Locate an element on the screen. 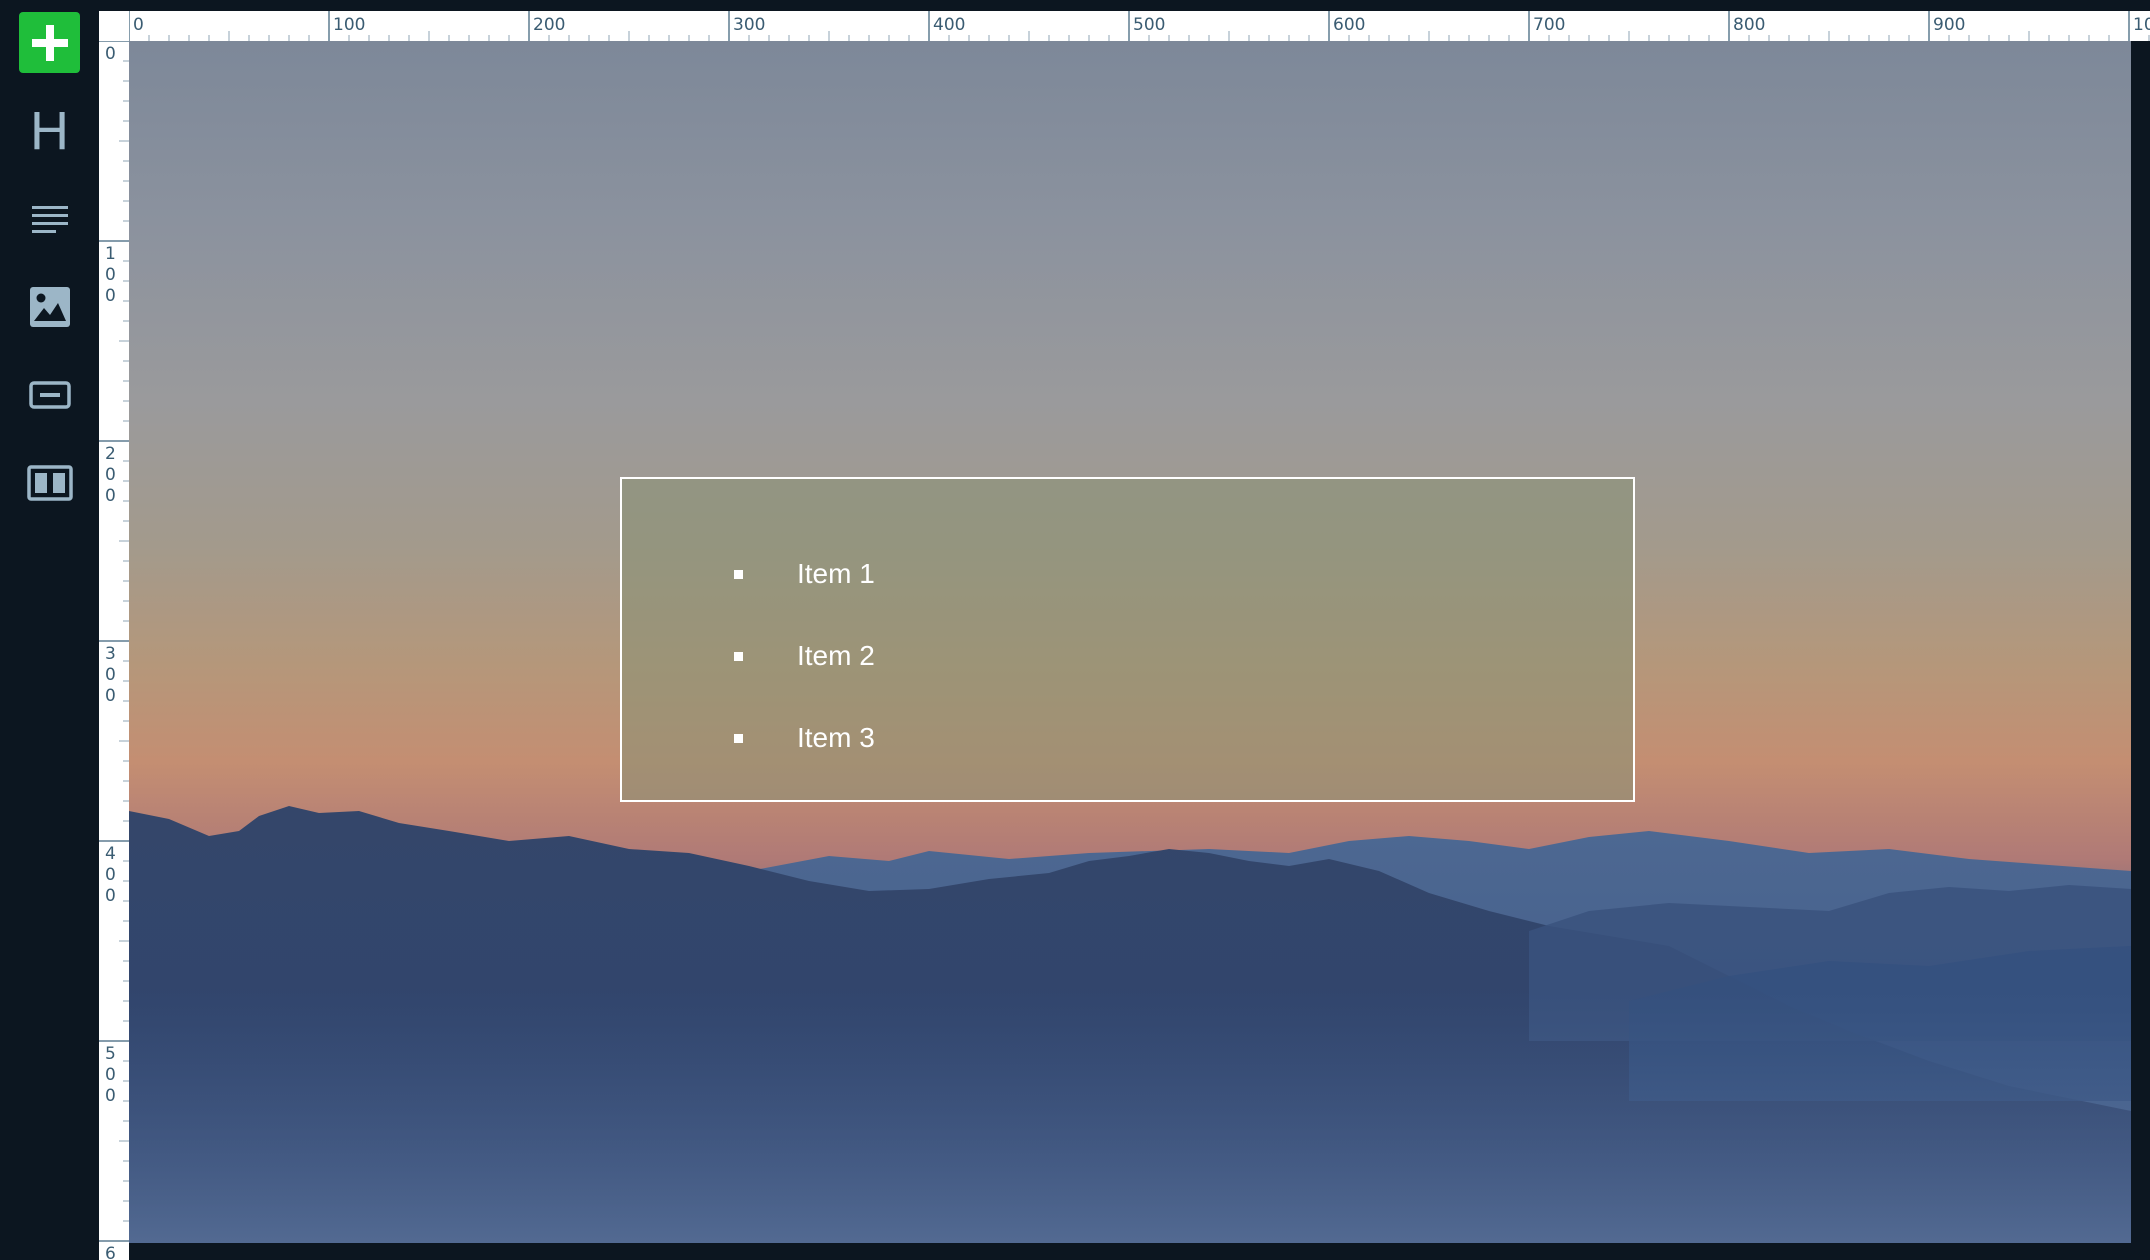  ruler-label: 1 is located at coordinates (110, 254).